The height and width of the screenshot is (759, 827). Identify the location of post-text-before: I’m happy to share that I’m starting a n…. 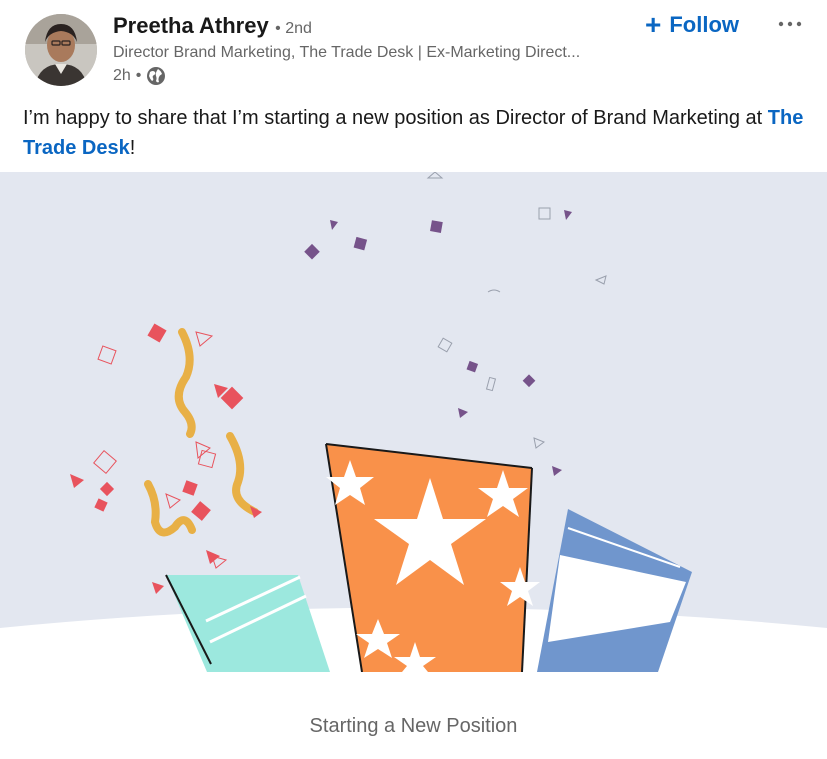
(395, 118).